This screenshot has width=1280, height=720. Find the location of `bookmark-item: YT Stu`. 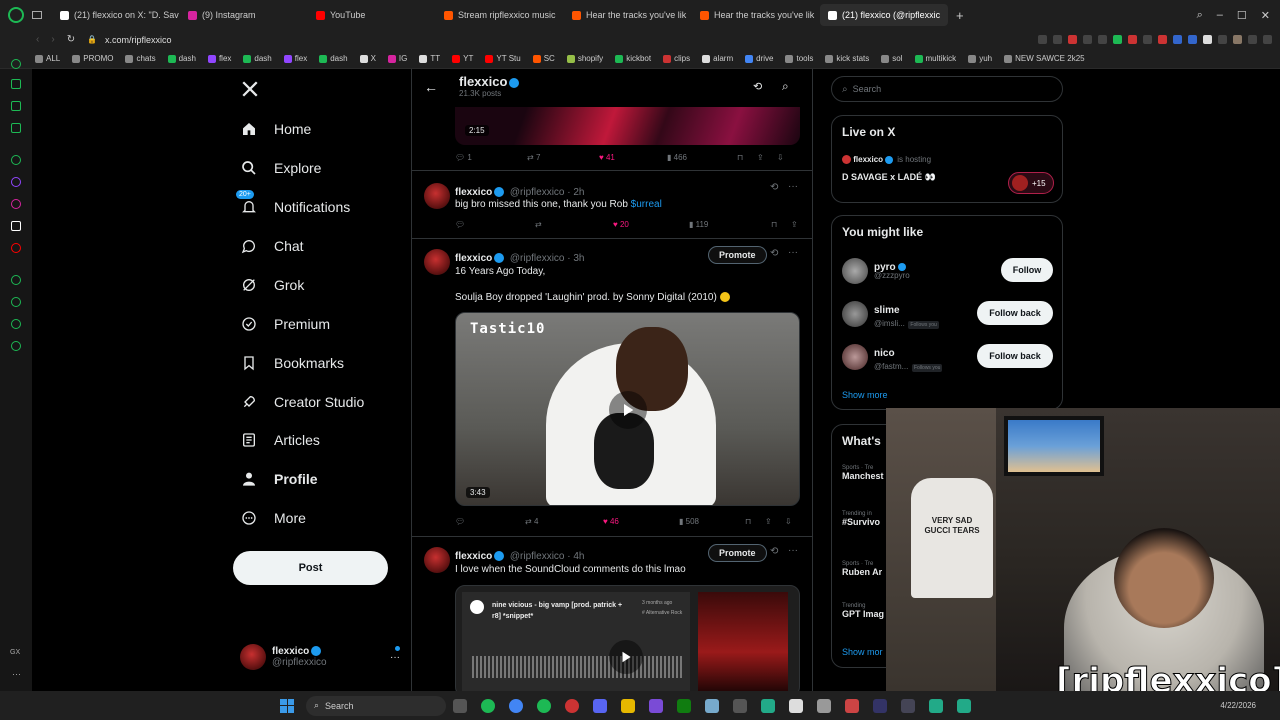

bookmark-item: YT Stu is located at coordinates (502, 58).